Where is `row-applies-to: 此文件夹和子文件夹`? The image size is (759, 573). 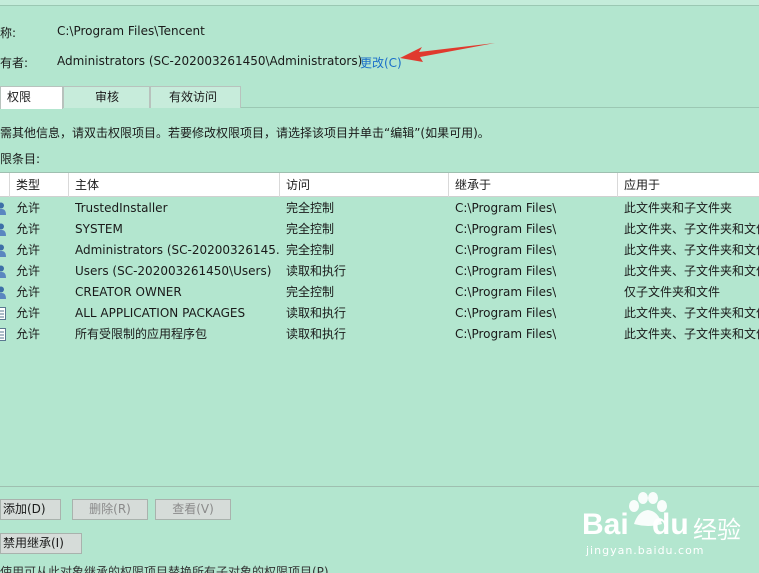 row-applies-to: 此文件夹和子文件夹 is located at coordinates (678, 208).